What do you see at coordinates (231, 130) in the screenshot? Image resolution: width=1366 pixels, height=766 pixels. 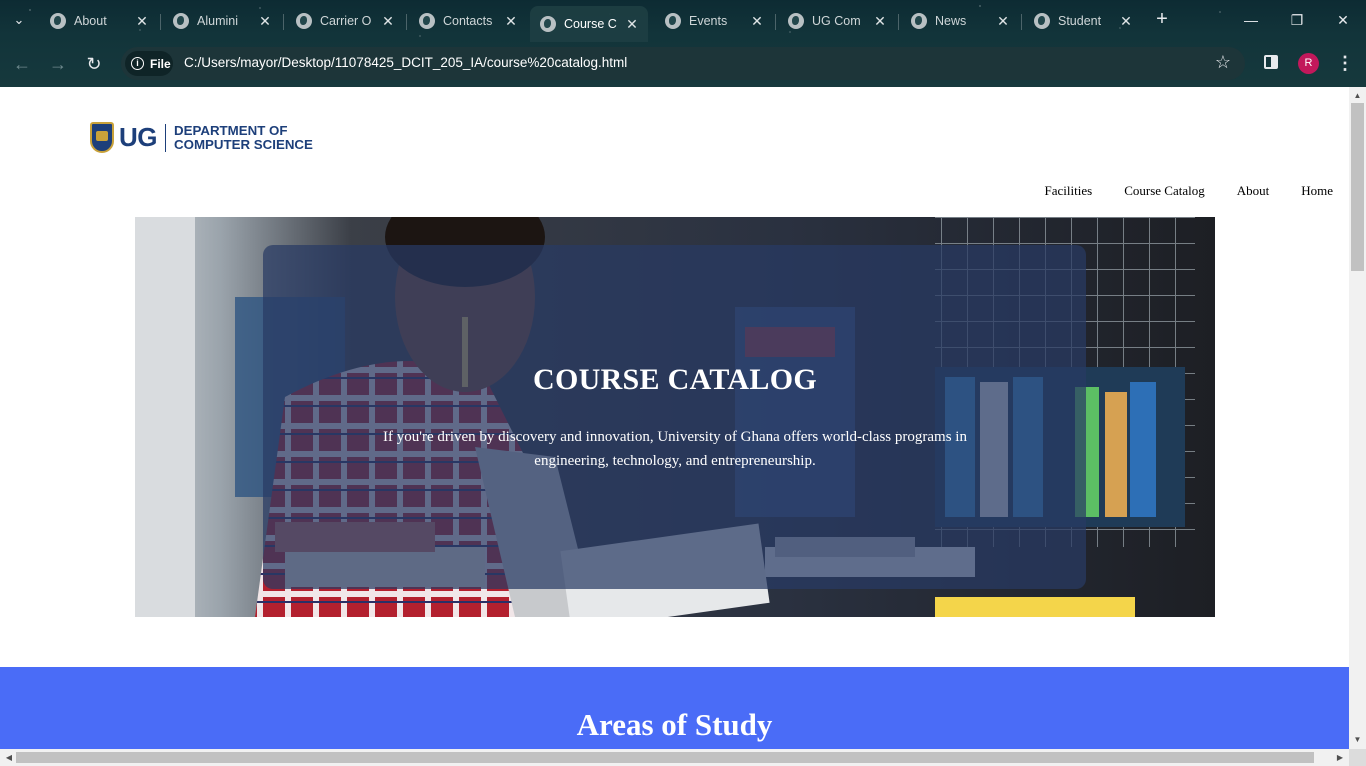 I see `logo-line-1: DEPARTMENT OF` at bounding box center [231, 130].